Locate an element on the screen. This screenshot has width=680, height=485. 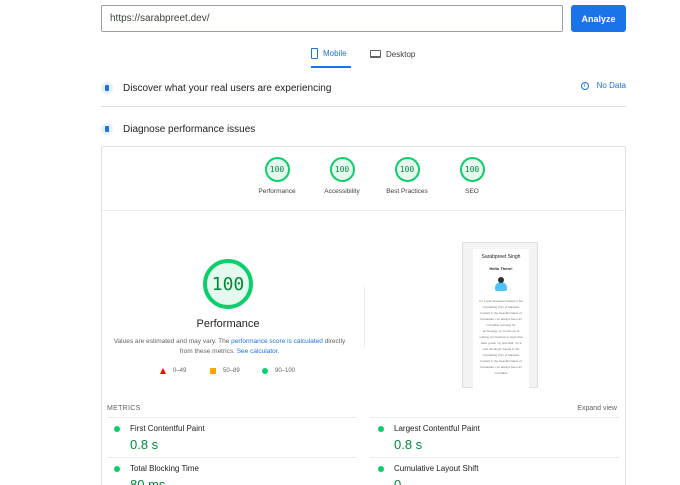
lab-data-section: Diagnose performance issues is located at coordinates (363, 129).